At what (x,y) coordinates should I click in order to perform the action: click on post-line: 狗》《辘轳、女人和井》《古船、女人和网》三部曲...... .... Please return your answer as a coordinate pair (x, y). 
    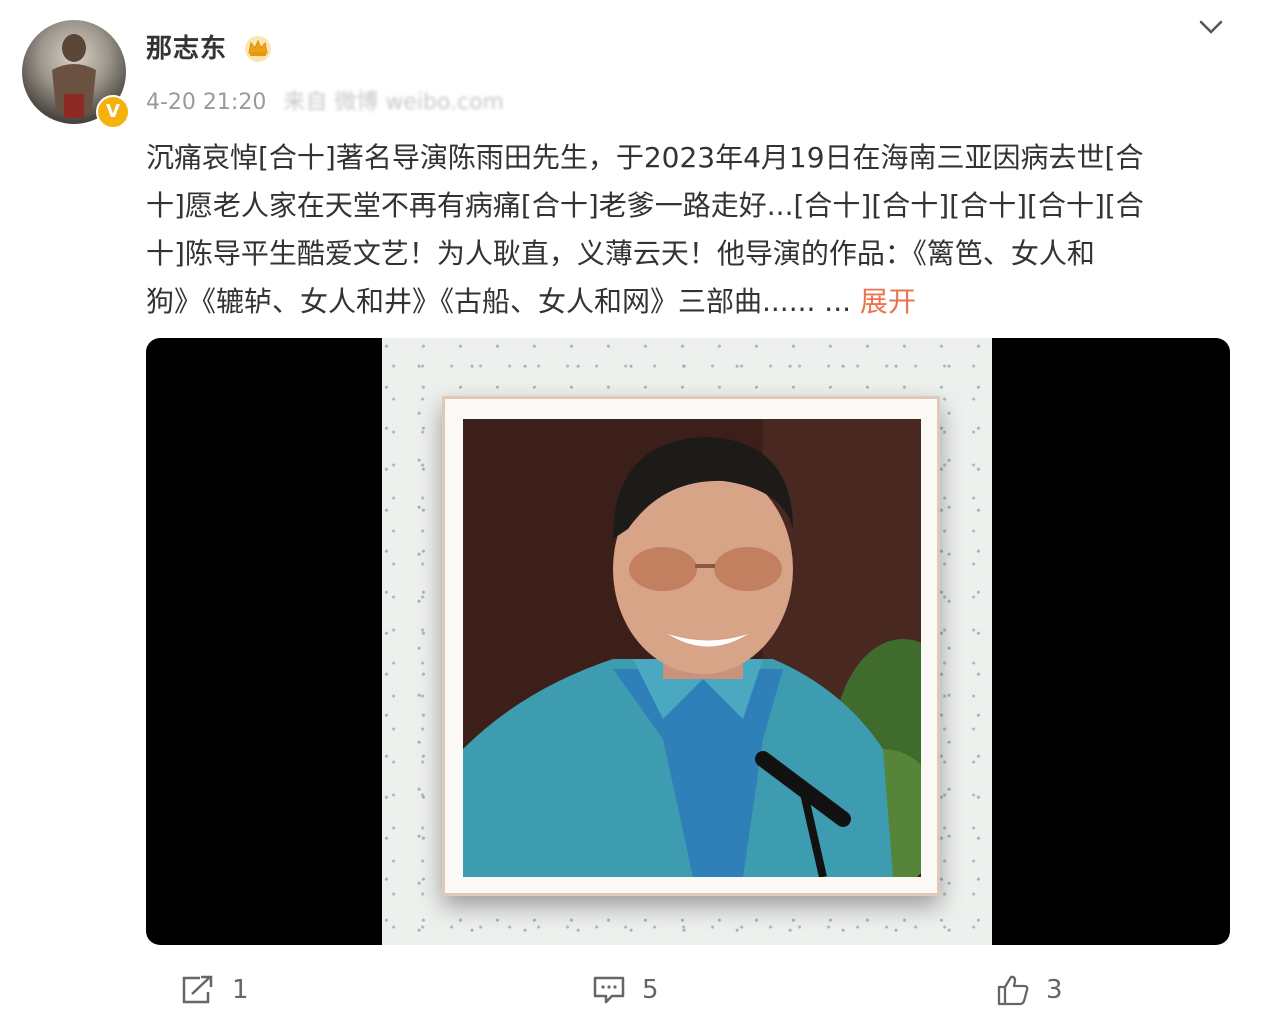
    Looking at the image, I should click on (499, 301).